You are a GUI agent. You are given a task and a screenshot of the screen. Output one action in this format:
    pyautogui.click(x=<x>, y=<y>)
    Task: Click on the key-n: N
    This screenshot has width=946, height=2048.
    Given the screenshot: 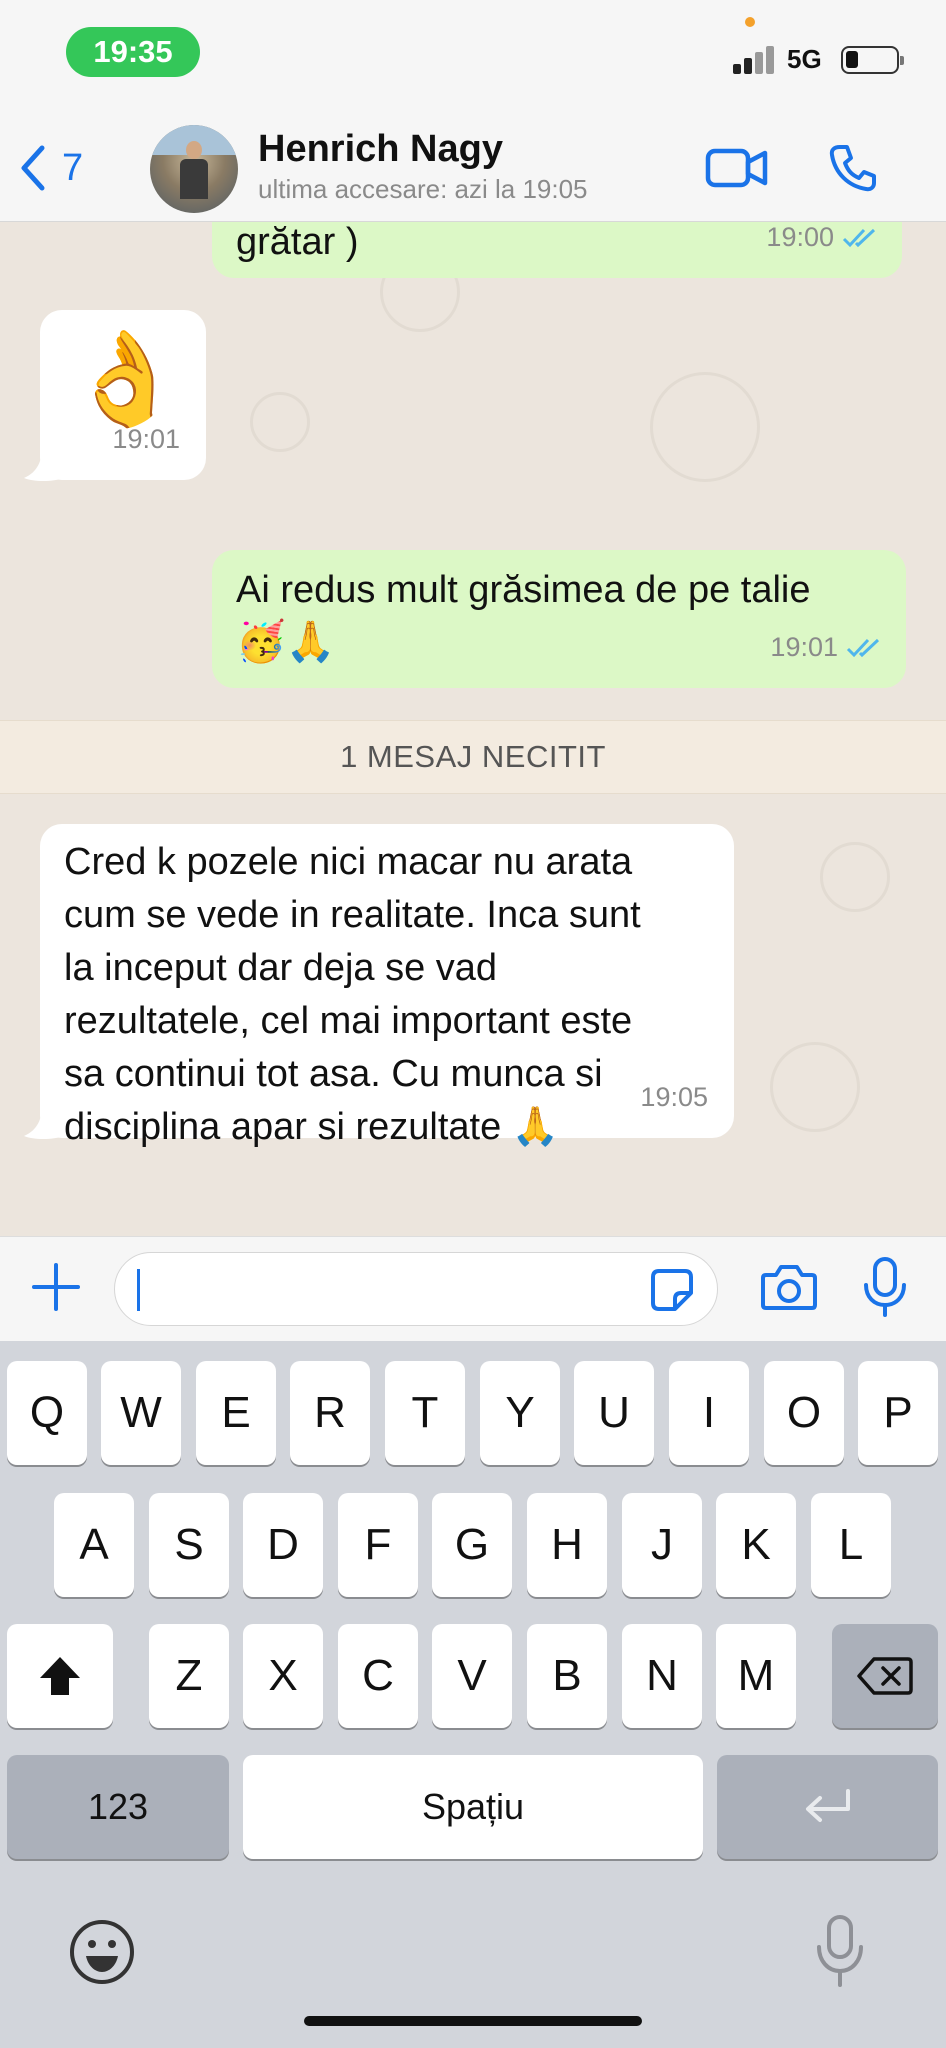 What is the action you would take?
    pyautogui.click(x=662, y=1676)
    